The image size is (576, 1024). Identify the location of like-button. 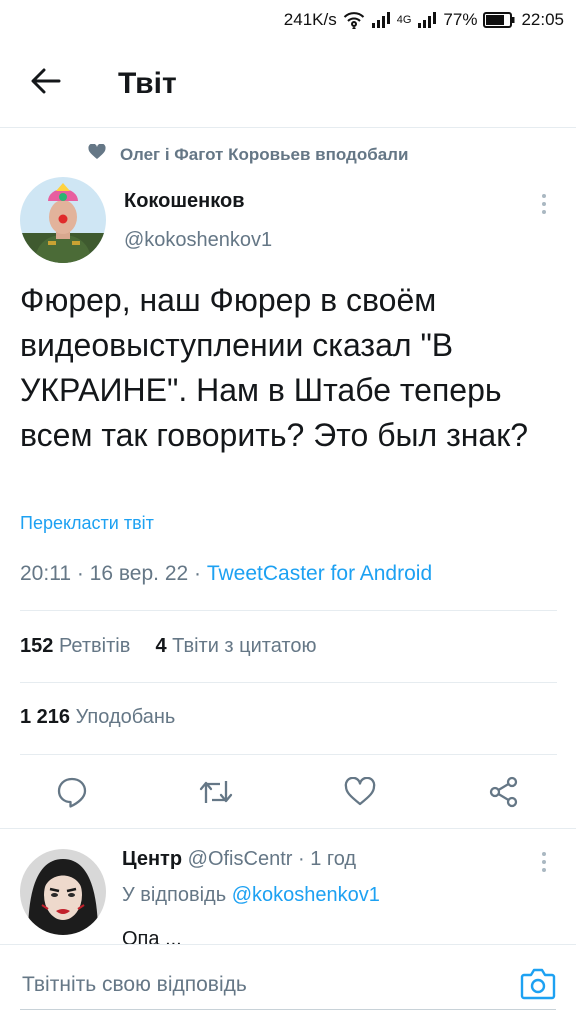
(360, 794).